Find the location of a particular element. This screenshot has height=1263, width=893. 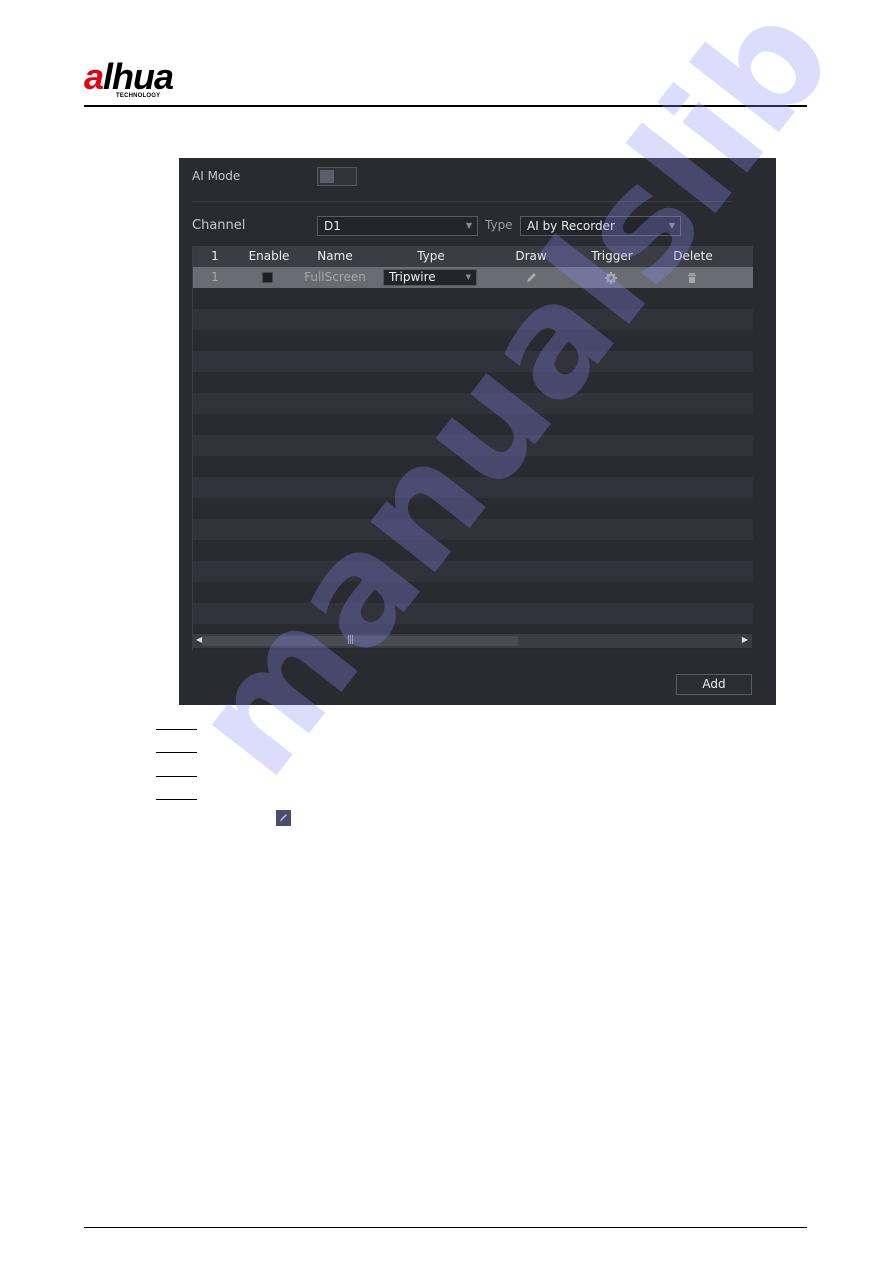

enable-checkbox is located at coordinates (267, 277).